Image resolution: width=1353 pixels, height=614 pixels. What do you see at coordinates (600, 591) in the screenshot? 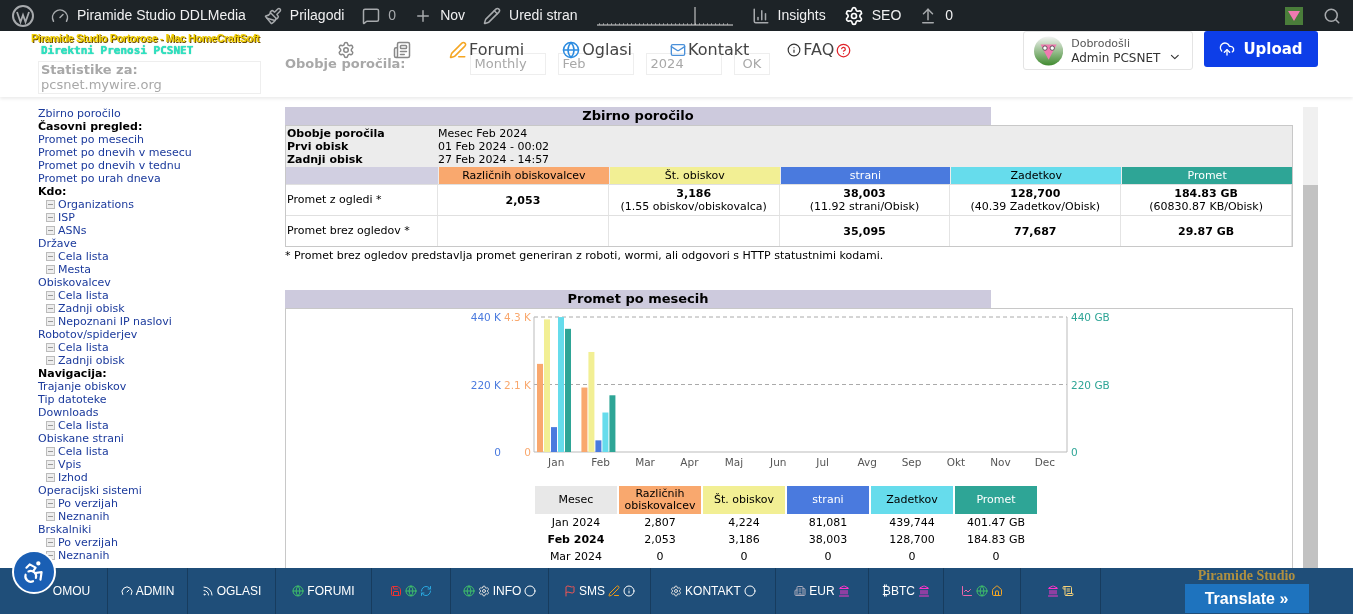
I see `menu-item: SMS` at bounding box center [600, 591].